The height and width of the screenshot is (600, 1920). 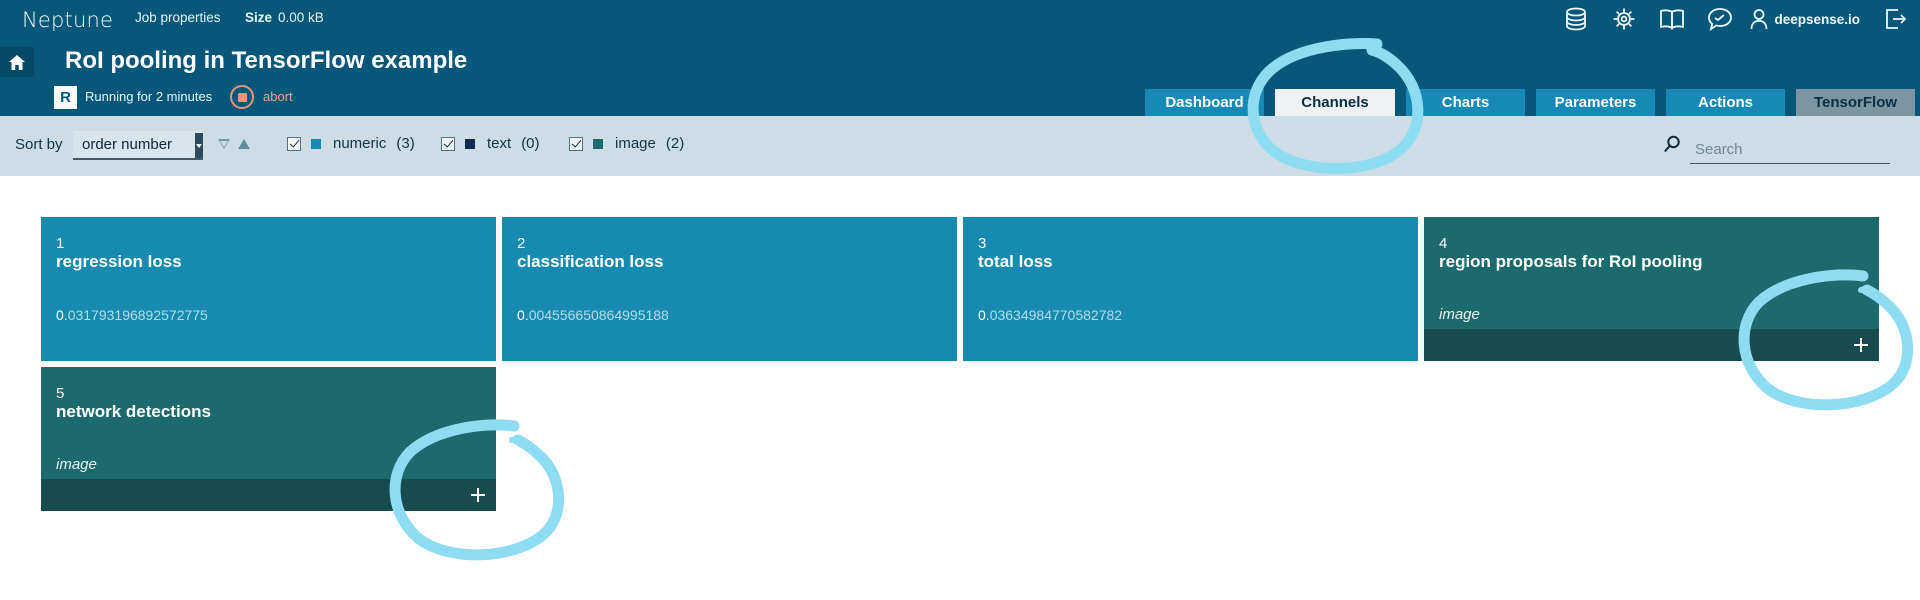 What do you see at coordinates (65, 97) in the screenshot?
I see `running-status-badge: R` at bounding box center [65, 97].